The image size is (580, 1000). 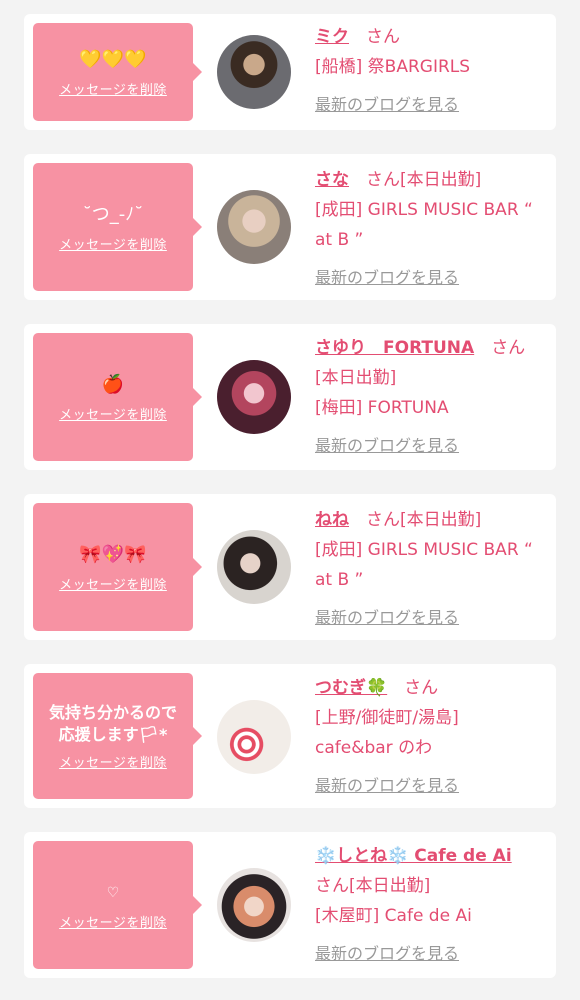 What do you see at coordinates (113, 214) in the screenshot?
I see `message-text: ˘つ_-ﾉ˘` at bounding box center [113, 214].